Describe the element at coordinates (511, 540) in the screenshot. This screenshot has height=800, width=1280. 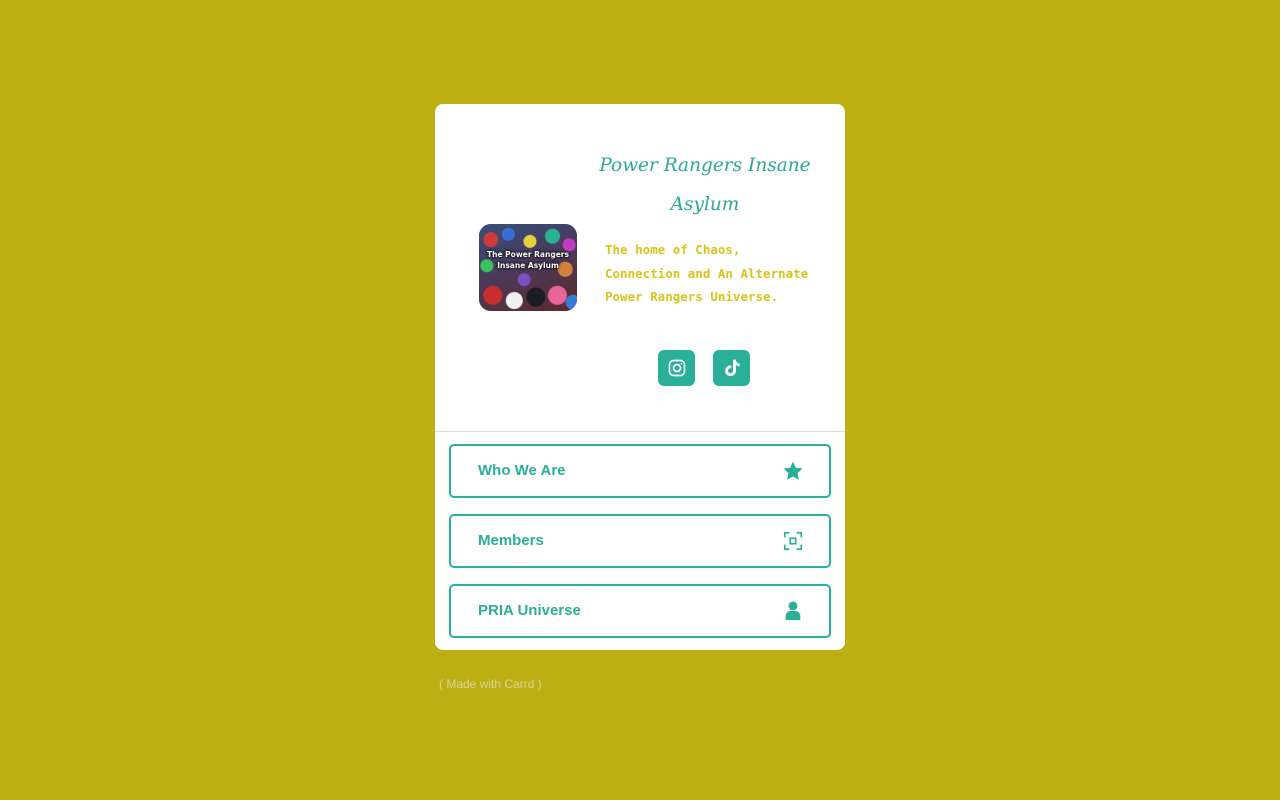
I see `members-label: Members` at that location.